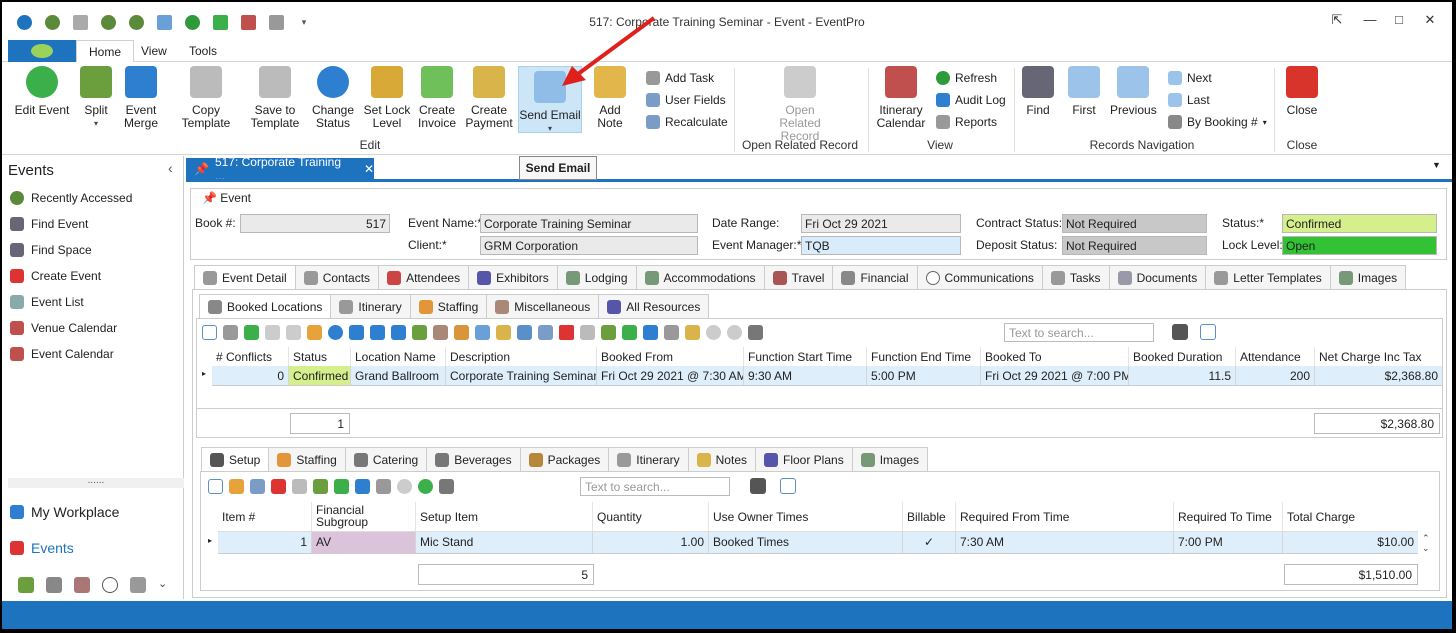 The height and width of the screenshot is (633, 1456). I want to click on restore-icon: ⇱, so click(1337, 20).